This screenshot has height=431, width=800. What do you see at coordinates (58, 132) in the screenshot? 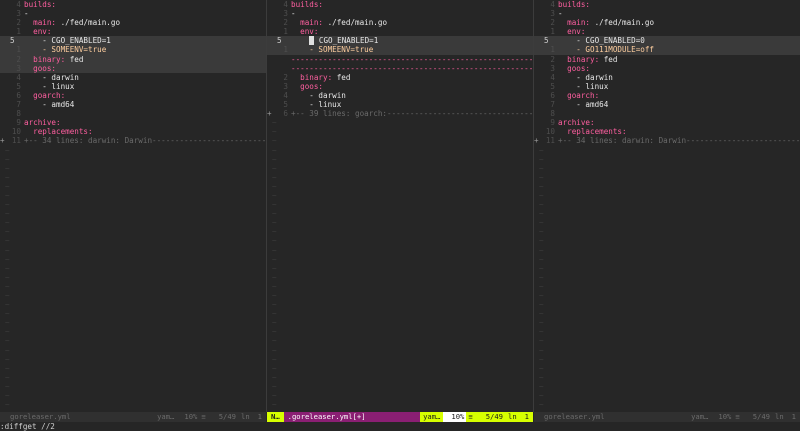
I see `line-text: replacements:` at bounding box center [58, 132].